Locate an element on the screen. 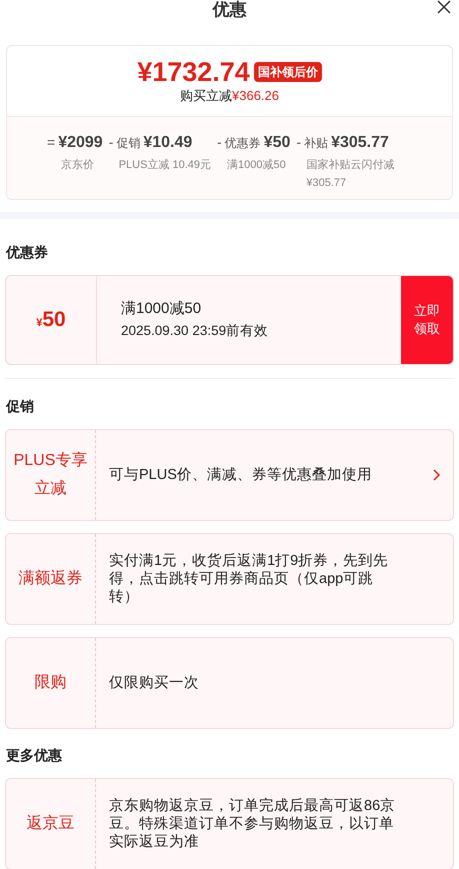  coupon-condition: 满1000减50 is located at coordinates (161, 309).